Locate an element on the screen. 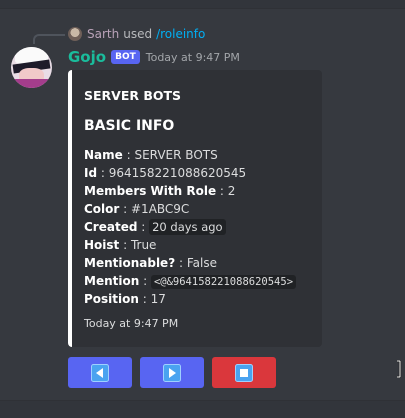  reply-user-avatar is located at coordinates (75, 34).